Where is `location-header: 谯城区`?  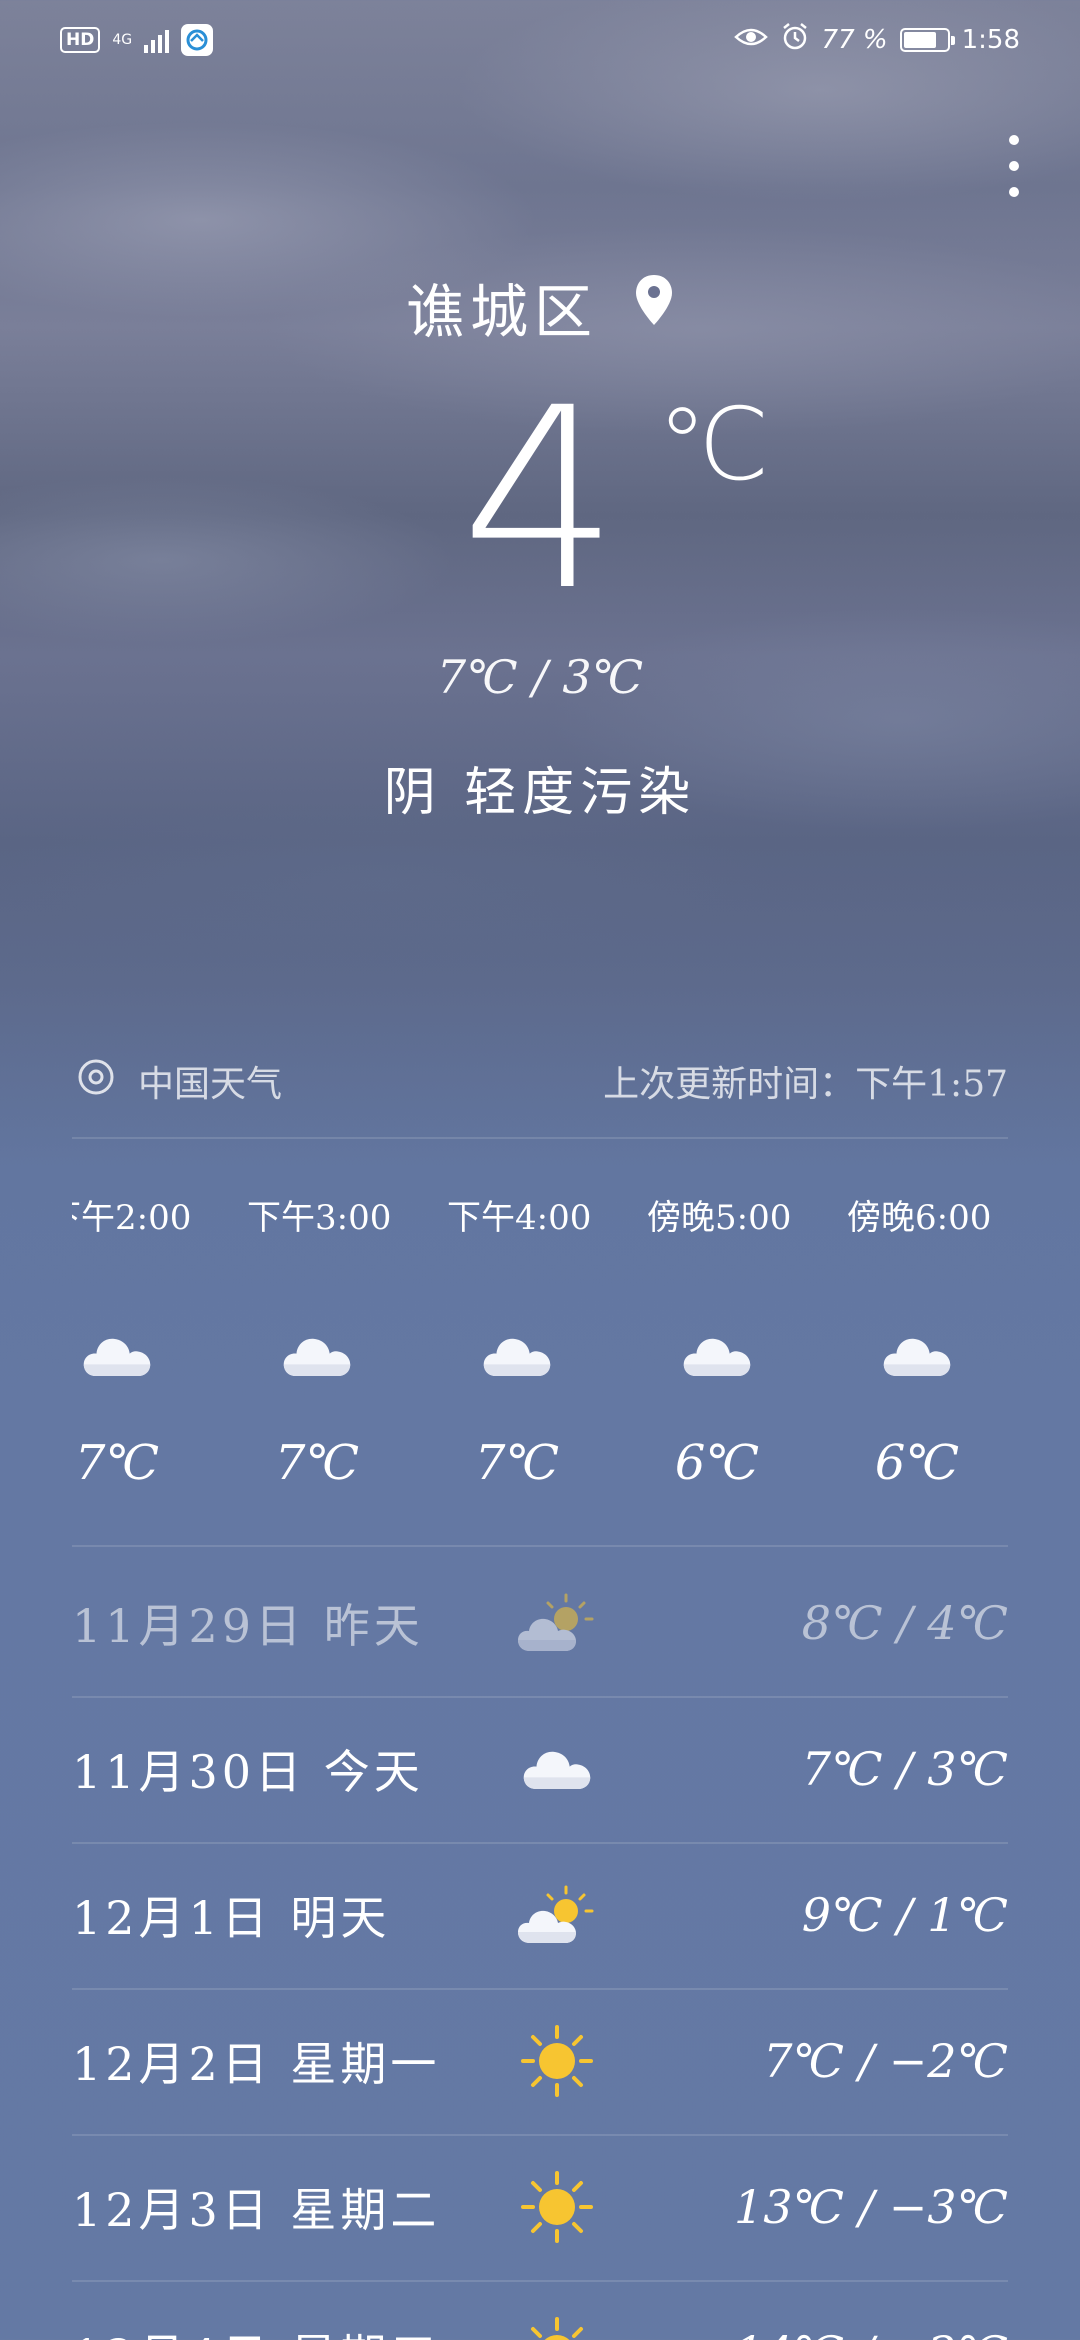
location-header: 谯城区 is located at coordinates (540, 307).